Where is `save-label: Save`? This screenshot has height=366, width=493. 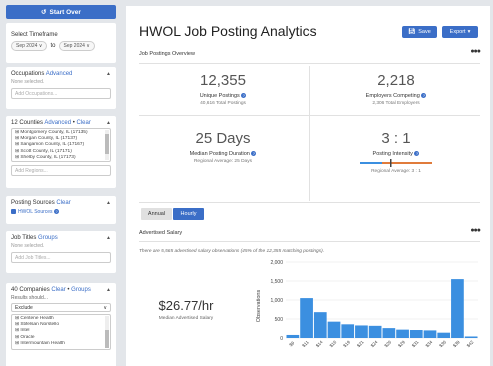
save-label: Save is located at coordinates (424, 32).